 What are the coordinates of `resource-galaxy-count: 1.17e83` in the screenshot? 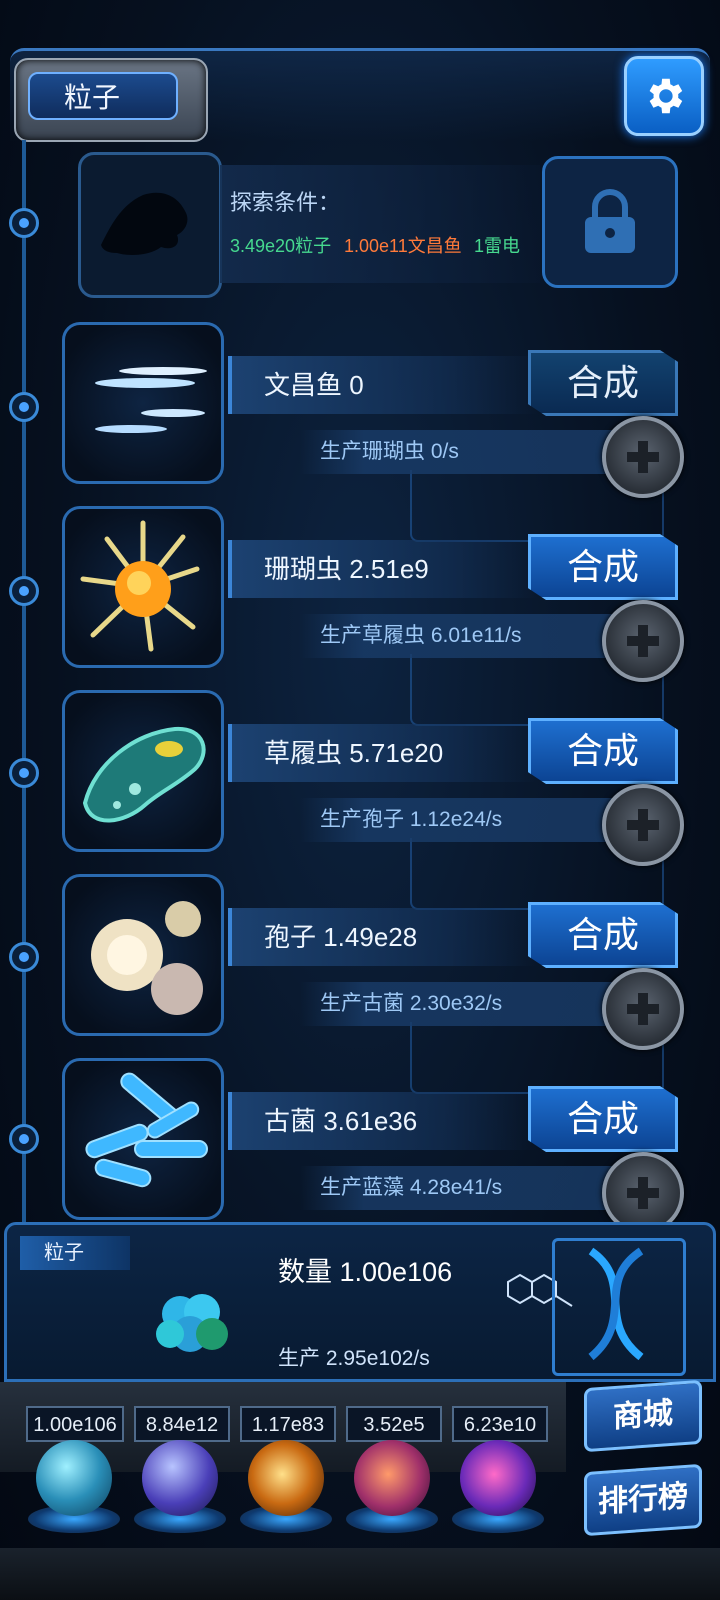 It's located at (288, 1424).